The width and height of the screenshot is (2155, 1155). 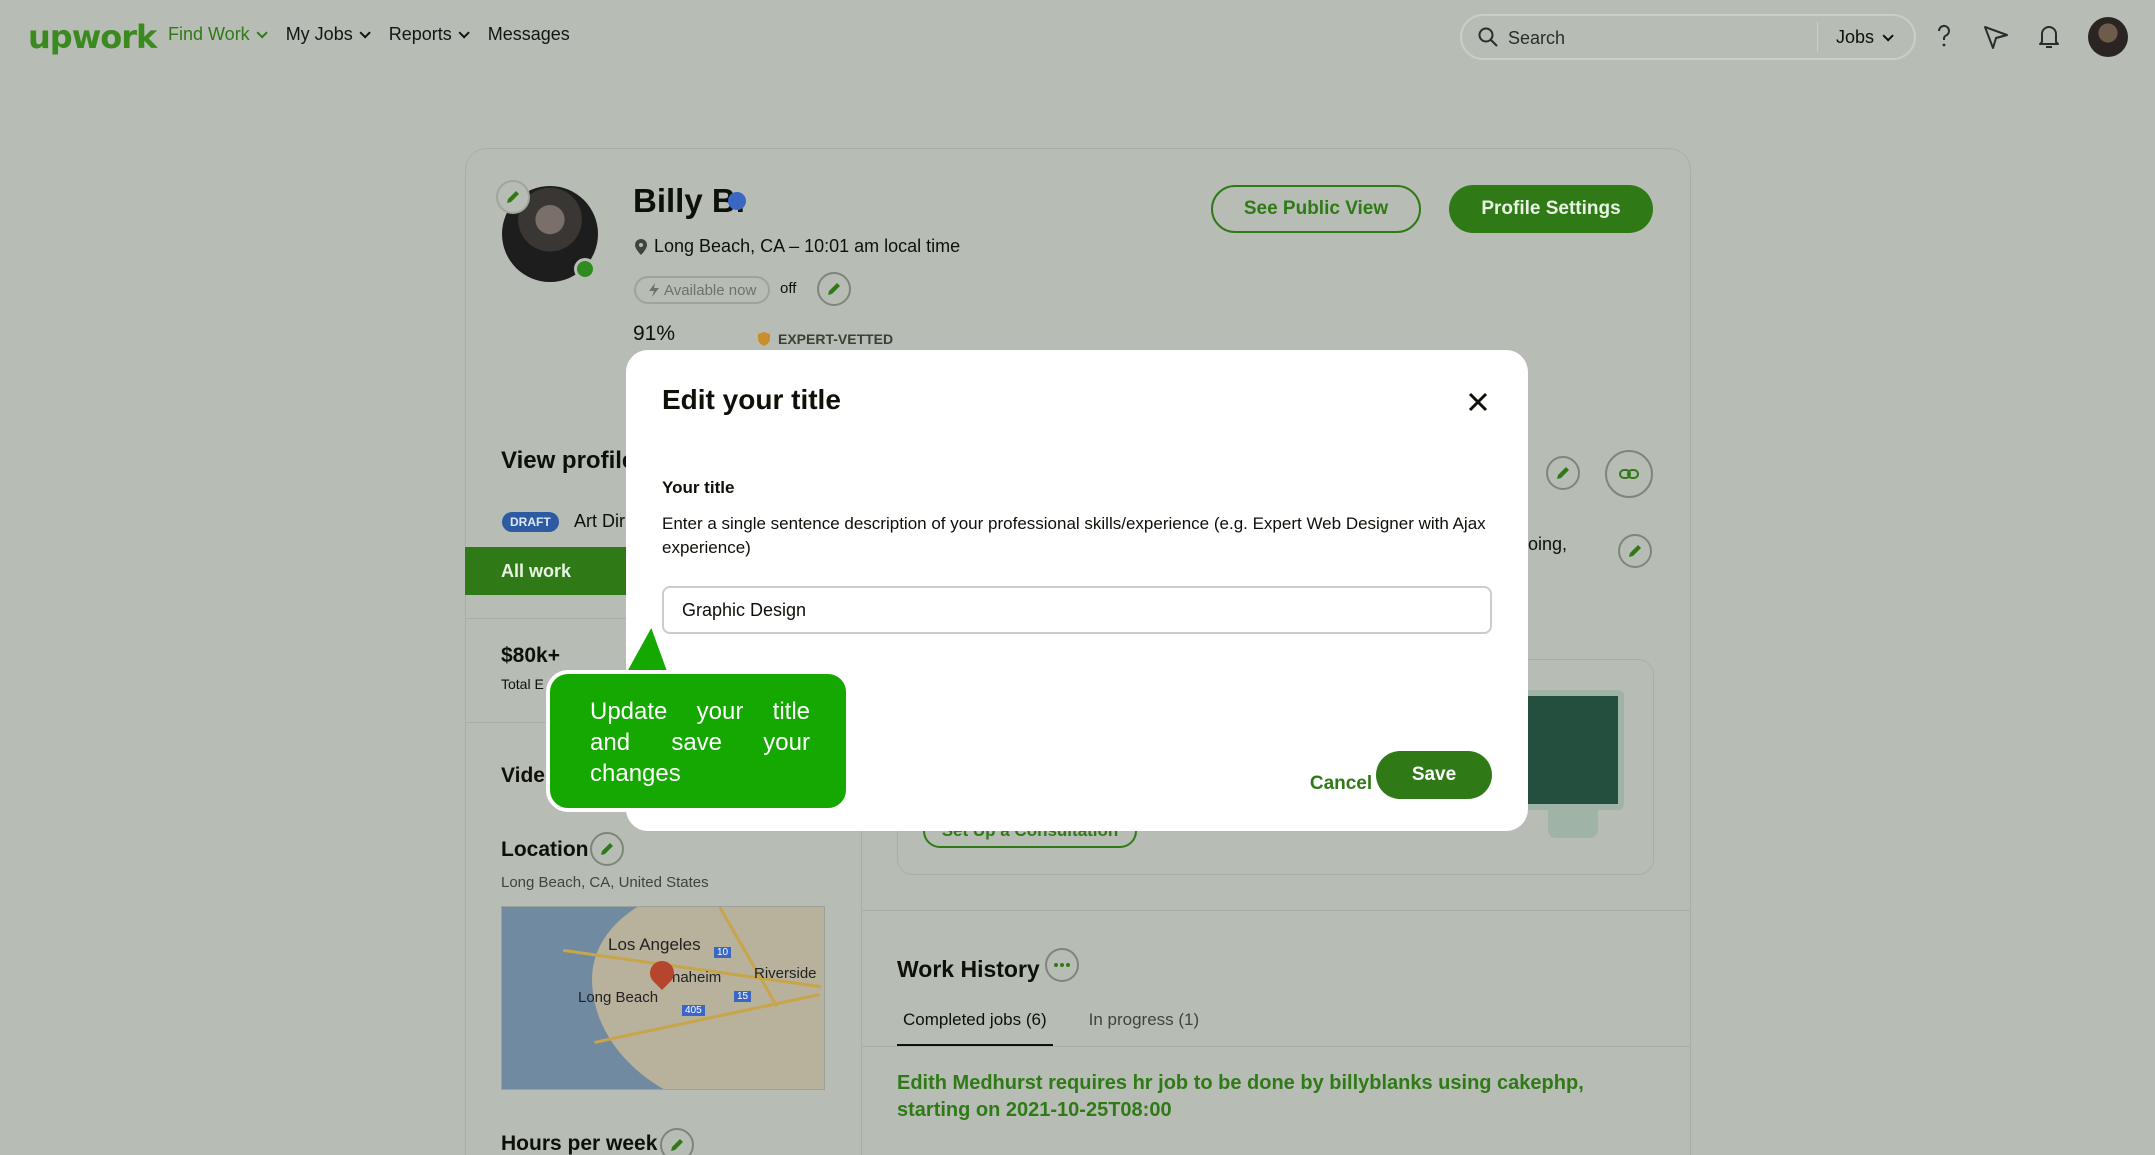 I want to click on modal-title: Edit your title, so click(x=751, y=399).